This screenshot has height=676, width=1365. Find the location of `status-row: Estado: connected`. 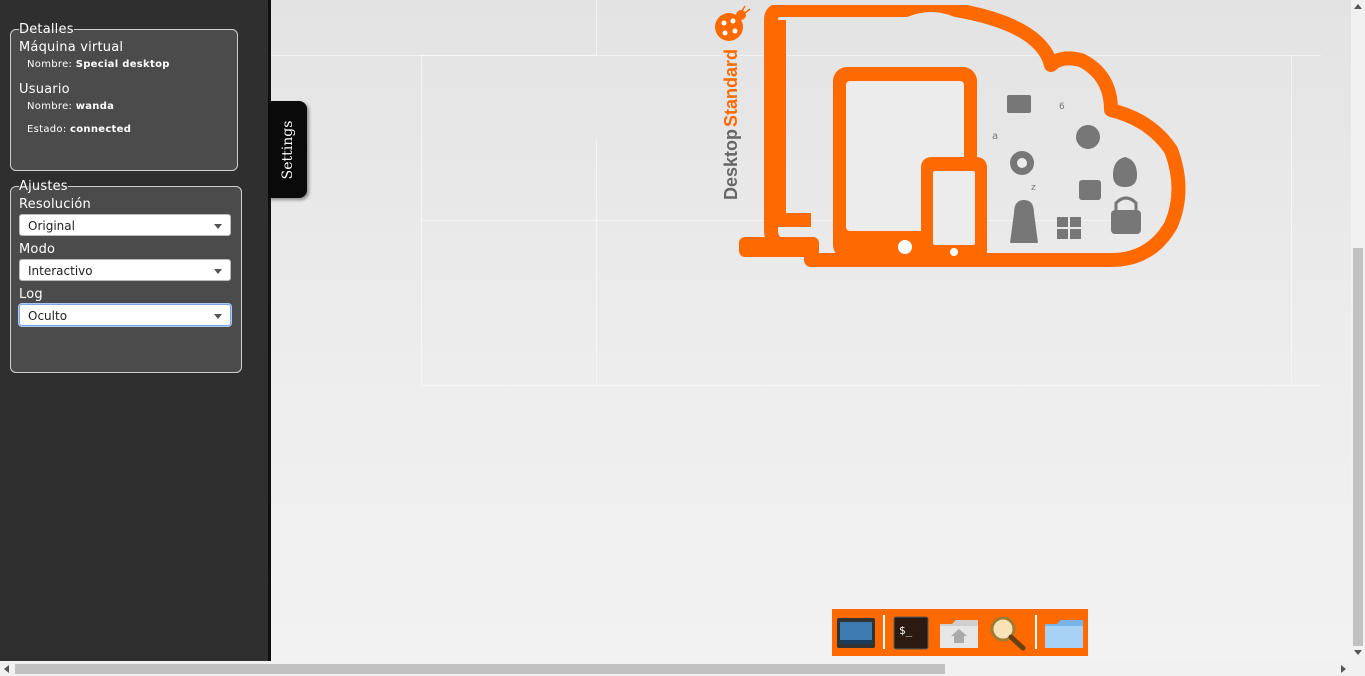

status-row: Estado: connected is located at coordinates (127, 129).